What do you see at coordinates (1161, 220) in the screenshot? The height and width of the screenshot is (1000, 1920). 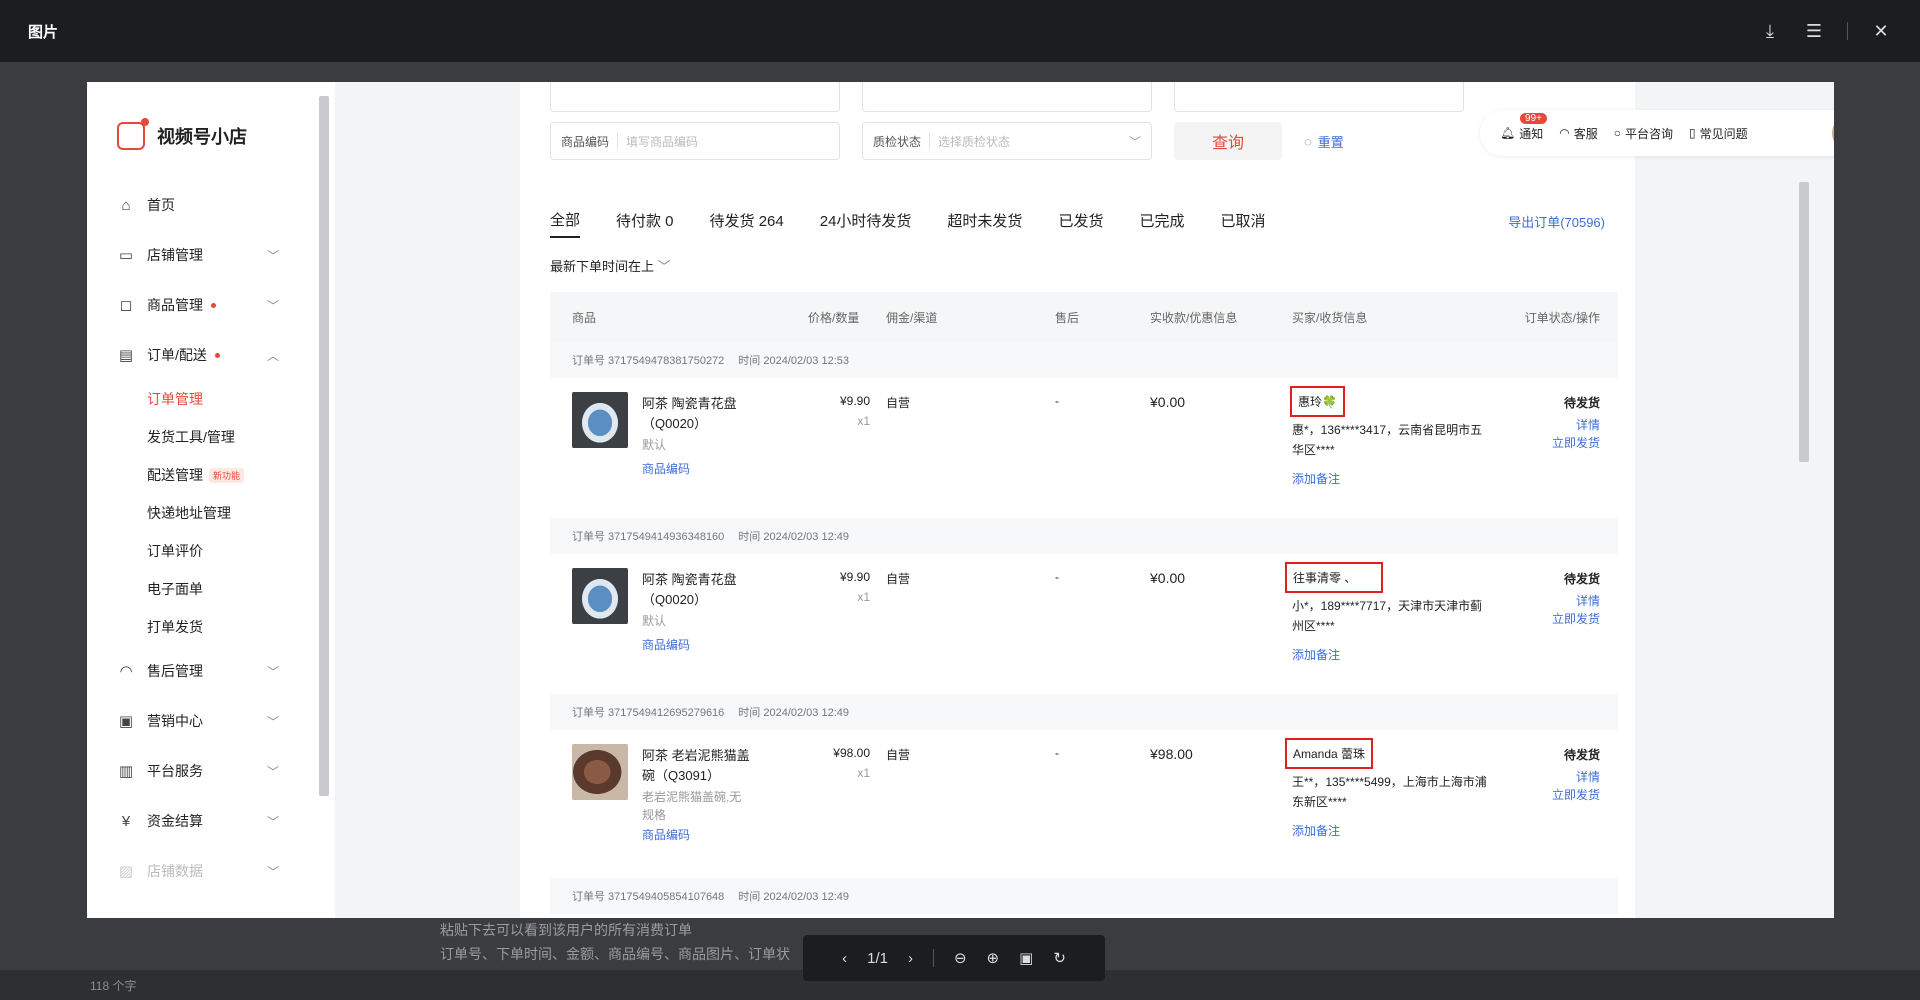 I see `tab-completed: 已完成` at bounding box center [1161, 220].